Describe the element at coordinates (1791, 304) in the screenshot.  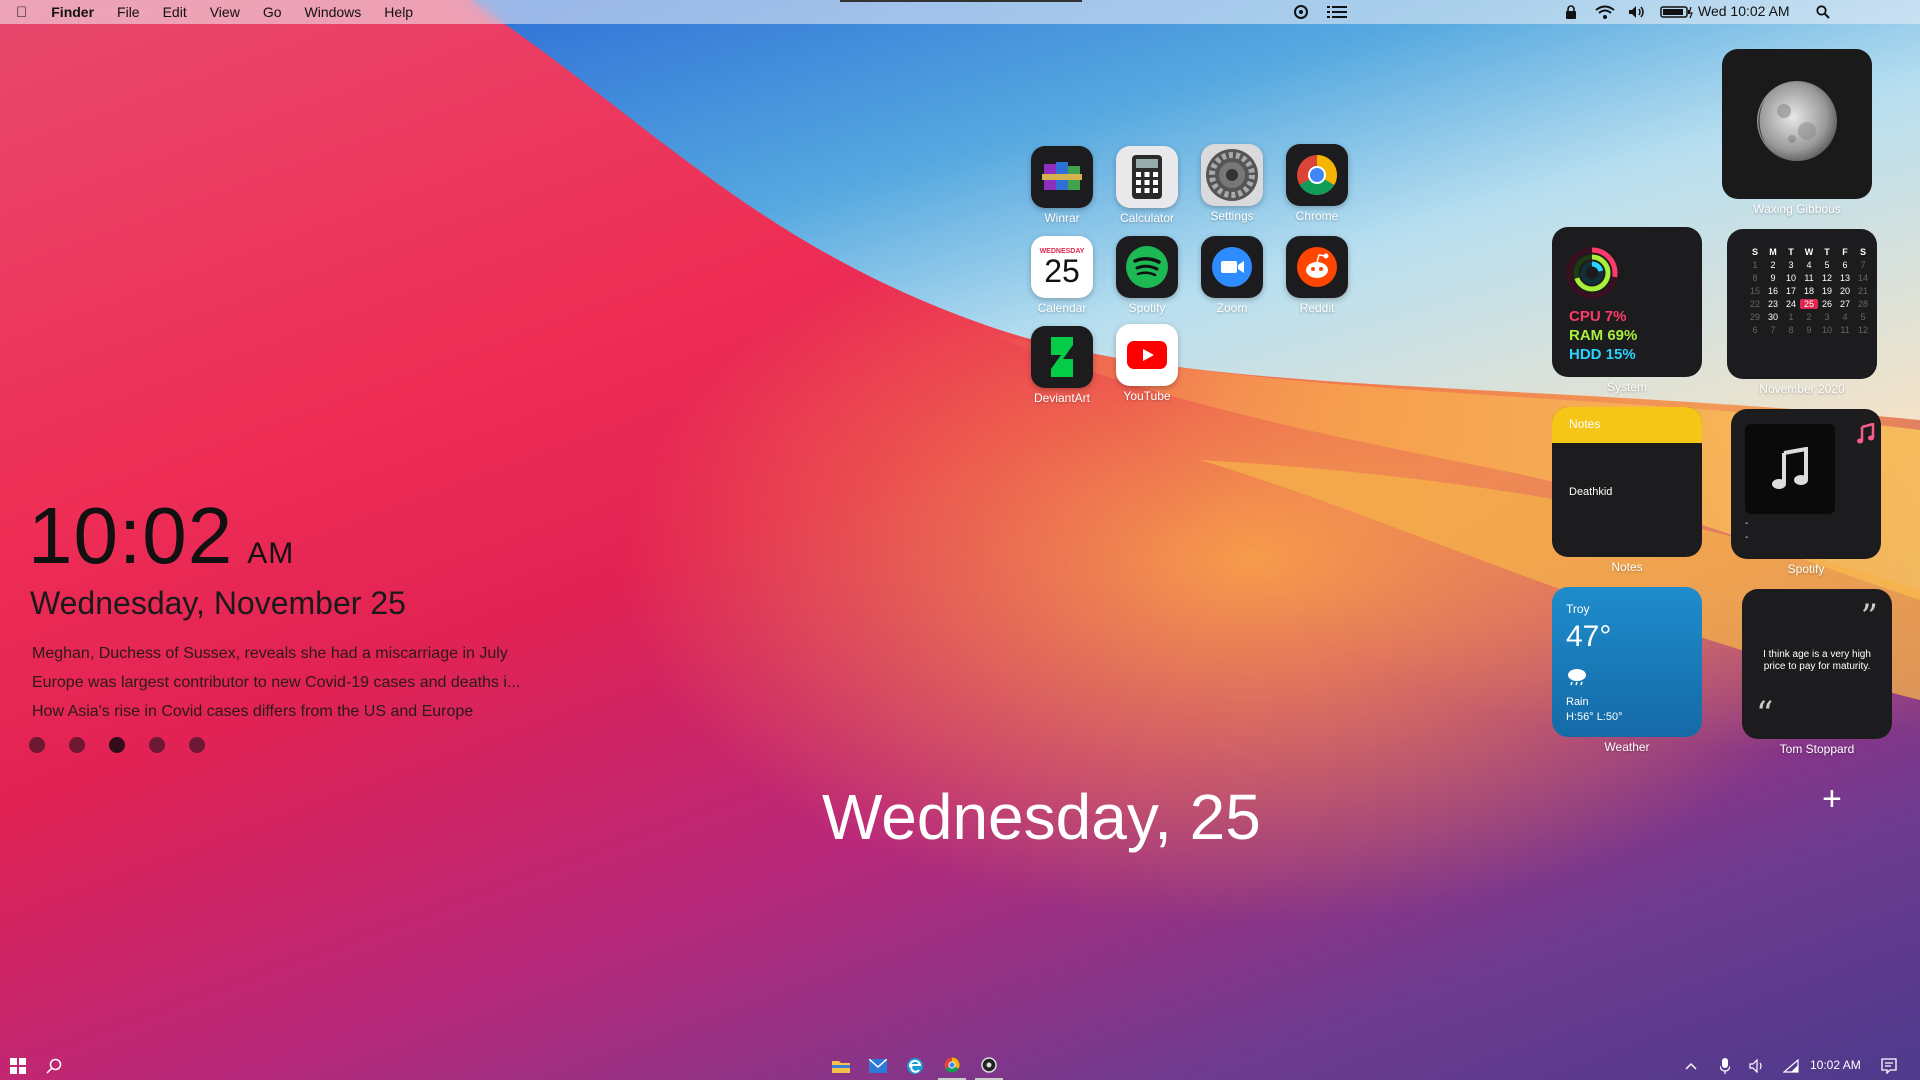
I see `calendar-day: 24` at that location.